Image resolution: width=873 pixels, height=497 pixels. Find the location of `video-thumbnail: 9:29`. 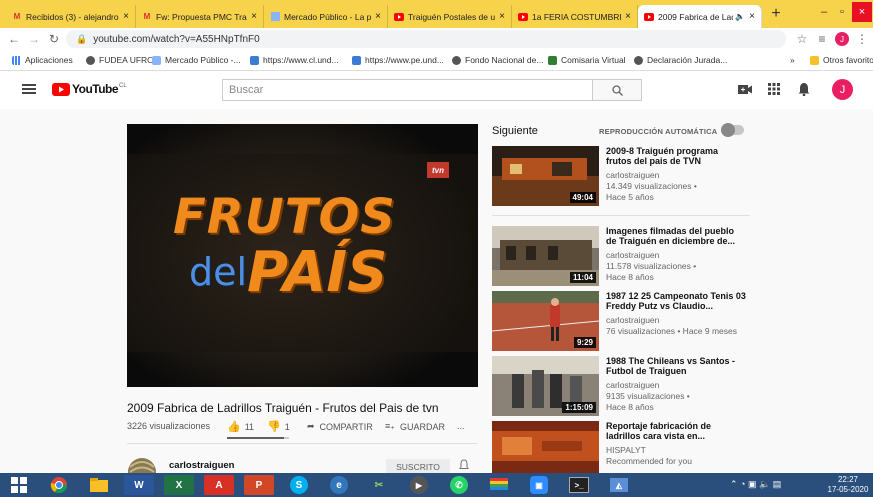

video-thumbnail: 9:29 is located at coordinates (545, 321).